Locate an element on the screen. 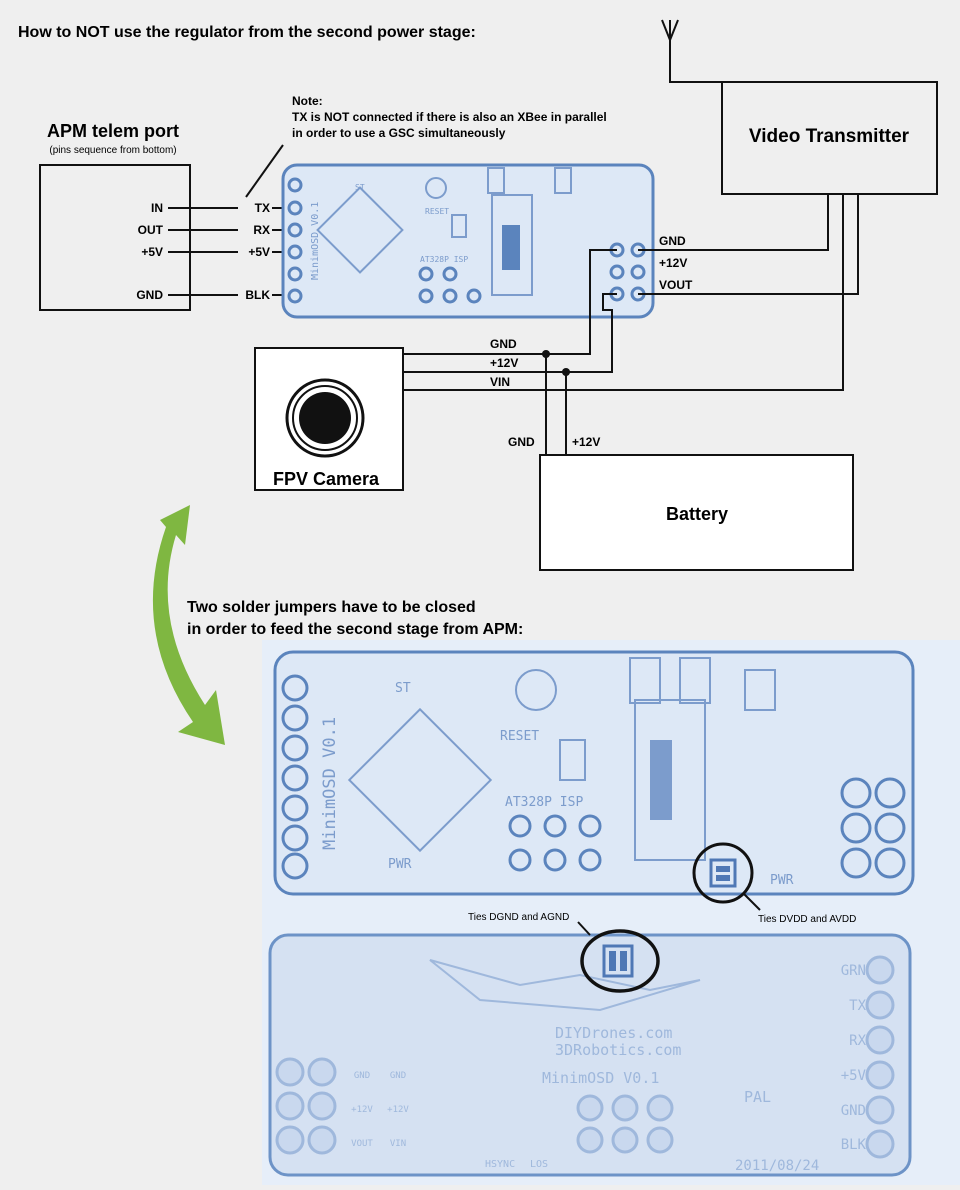 Image resolution: width=960 pixels, height=1190 pixels. camera-wire-gnd: GND is located at coordinates (503, 344).